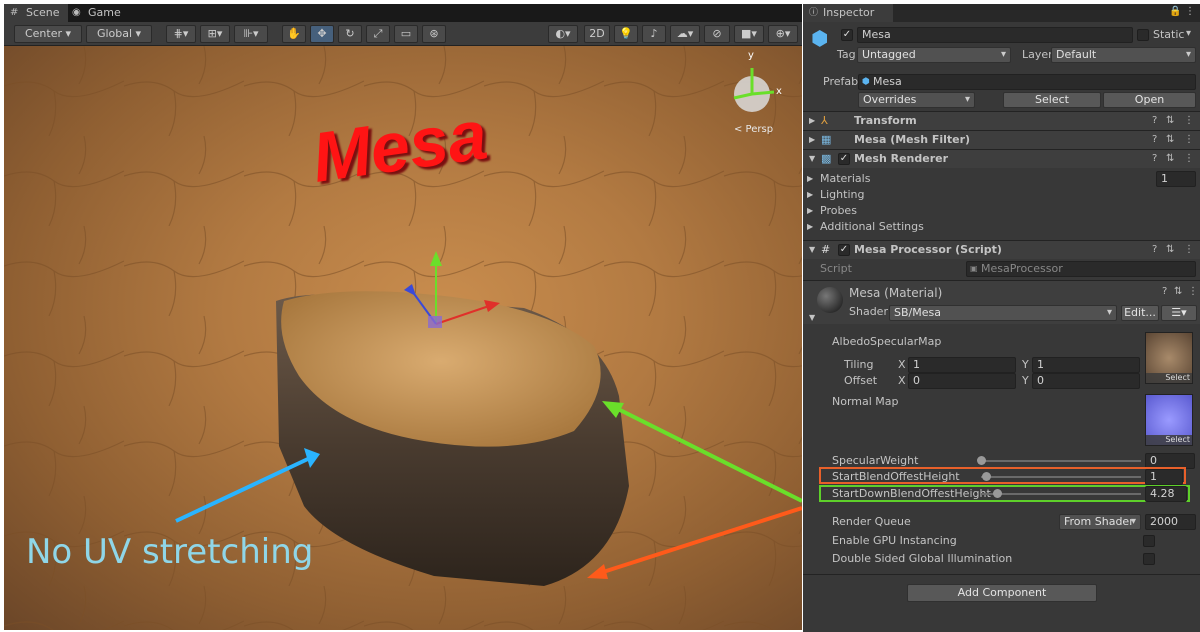 This screenshot has height=632, width=1200. Describe the element at coordinates (934, 55) in the screenshot. I see `tag-dropdown: Untagged` at that location.